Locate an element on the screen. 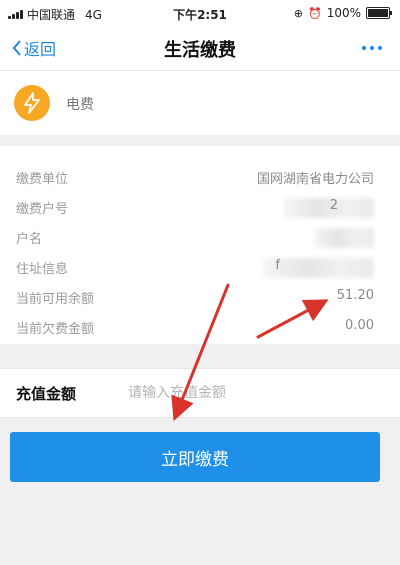 Image resolution: width=400 pixels, height=565 pixels. info-value: 2 is located at coordinates (333, 205).